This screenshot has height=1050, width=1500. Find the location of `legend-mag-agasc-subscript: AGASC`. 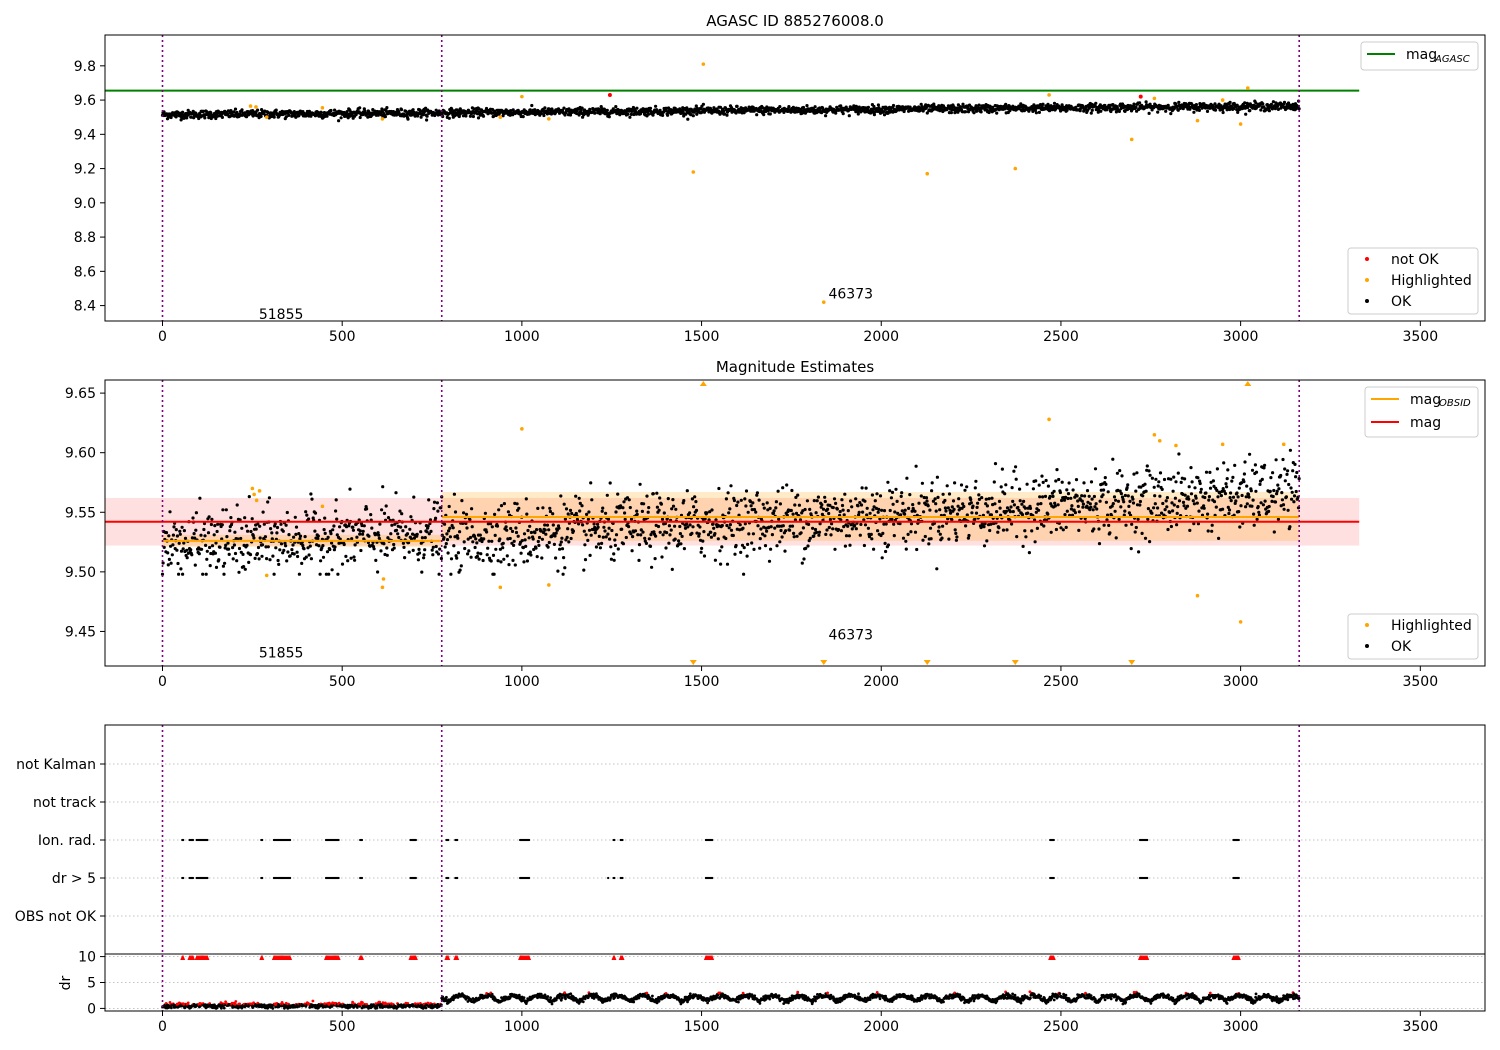

legend-mag-agasc-subscript: AGASC is located at coordinates (1452, 59).